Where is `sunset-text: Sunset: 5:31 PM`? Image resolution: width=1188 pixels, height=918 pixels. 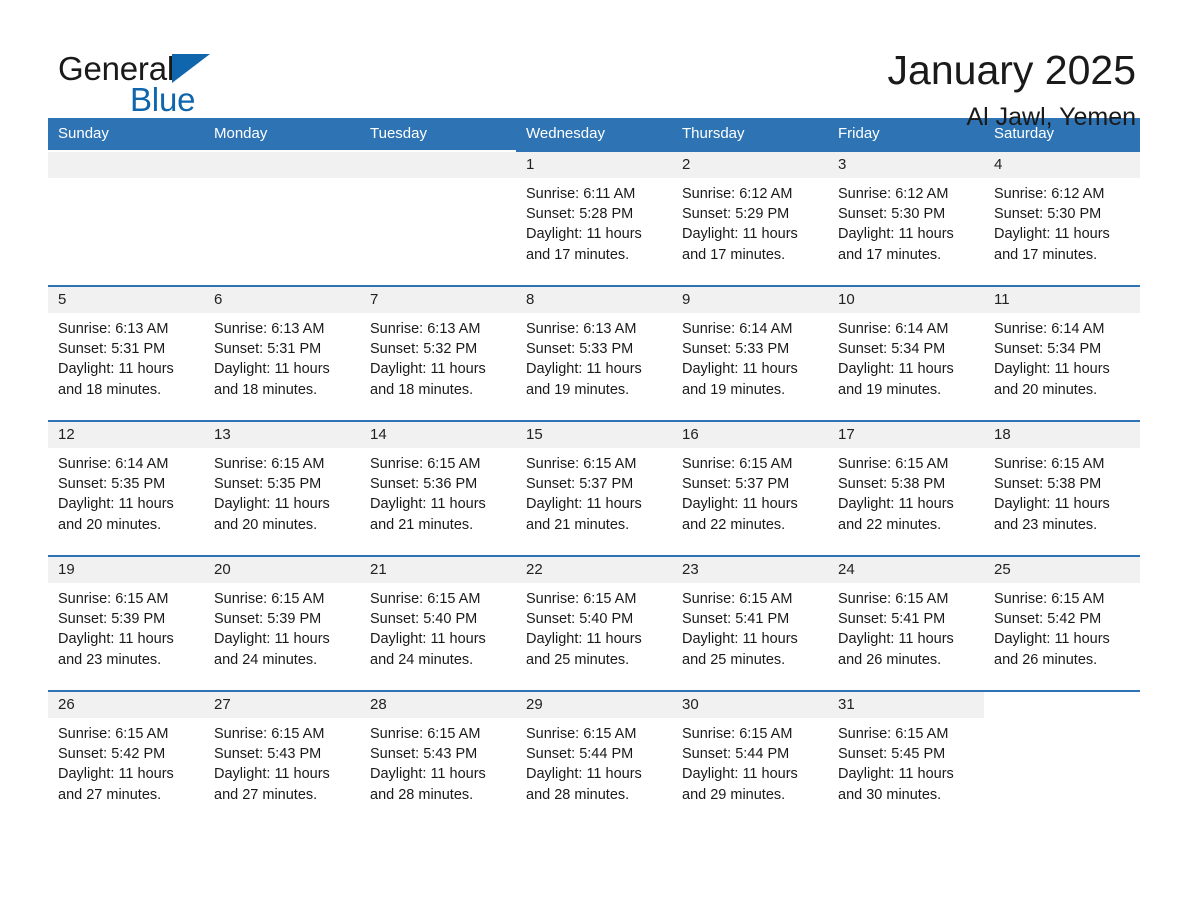
sunset-text: Sunset: 5:31 PM is located at coordinates (112, 349).